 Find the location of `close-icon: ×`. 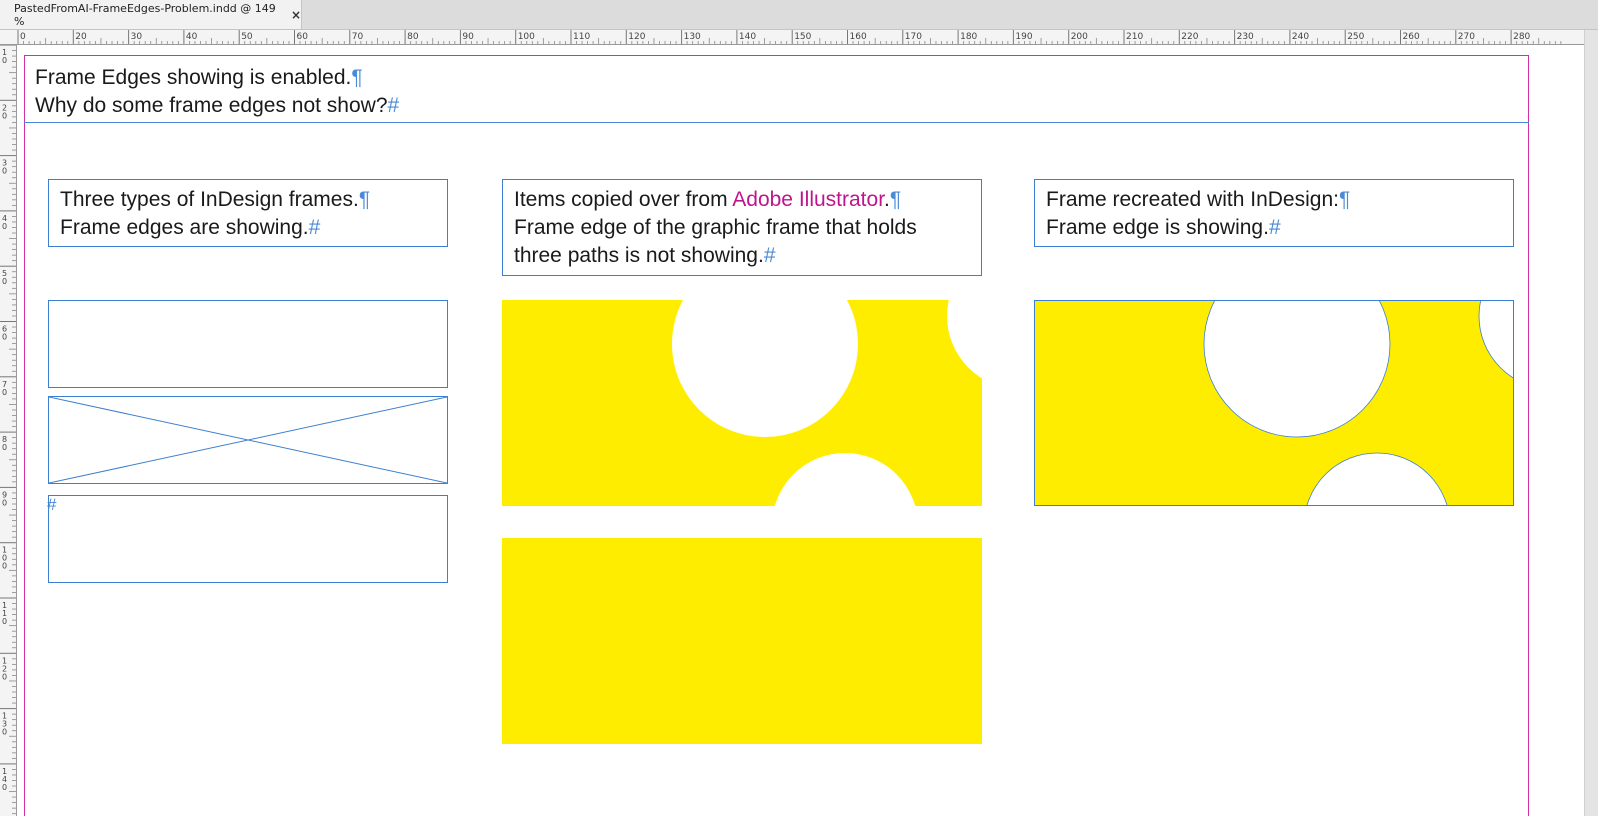

close-icon: × is located at coordinates (296, 15).